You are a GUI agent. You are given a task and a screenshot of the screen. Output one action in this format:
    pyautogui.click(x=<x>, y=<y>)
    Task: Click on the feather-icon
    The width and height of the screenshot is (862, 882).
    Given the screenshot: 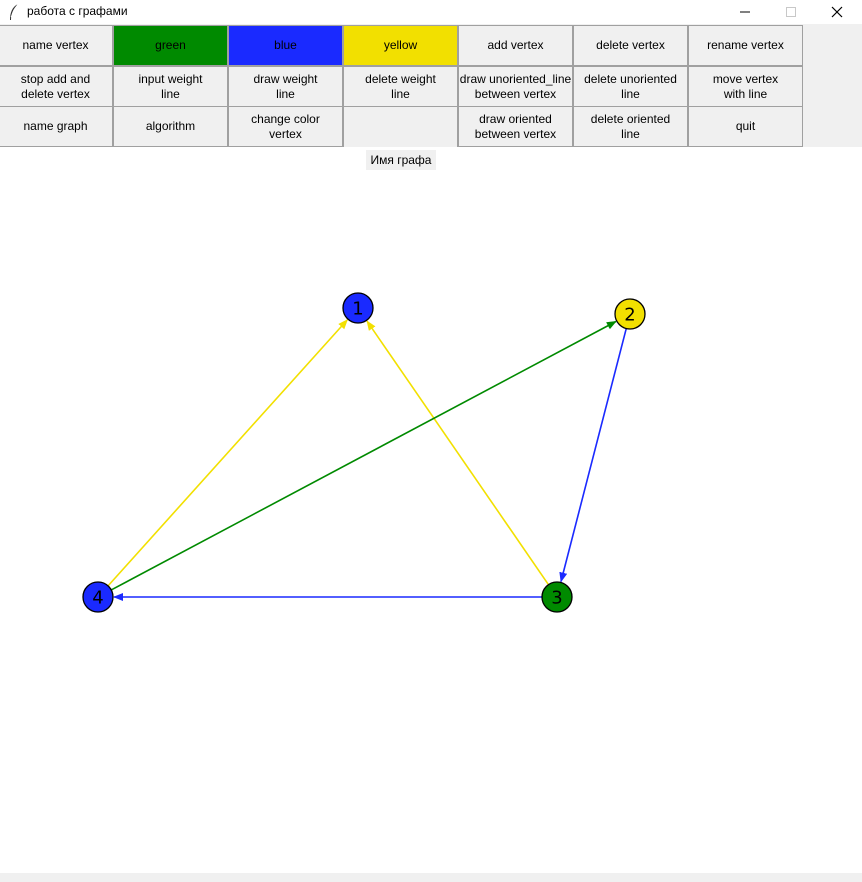 What is the action you would take?
    pyautogui.click(x=14, y=11)
    